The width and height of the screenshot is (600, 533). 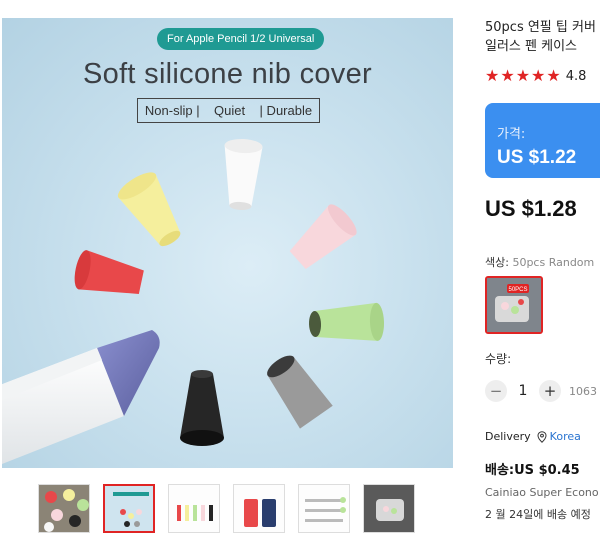 What do you see at coordinates (565, 436) in the screenshot?
I see `delivery-location-link: Korea` at bounding box center [565, 436].